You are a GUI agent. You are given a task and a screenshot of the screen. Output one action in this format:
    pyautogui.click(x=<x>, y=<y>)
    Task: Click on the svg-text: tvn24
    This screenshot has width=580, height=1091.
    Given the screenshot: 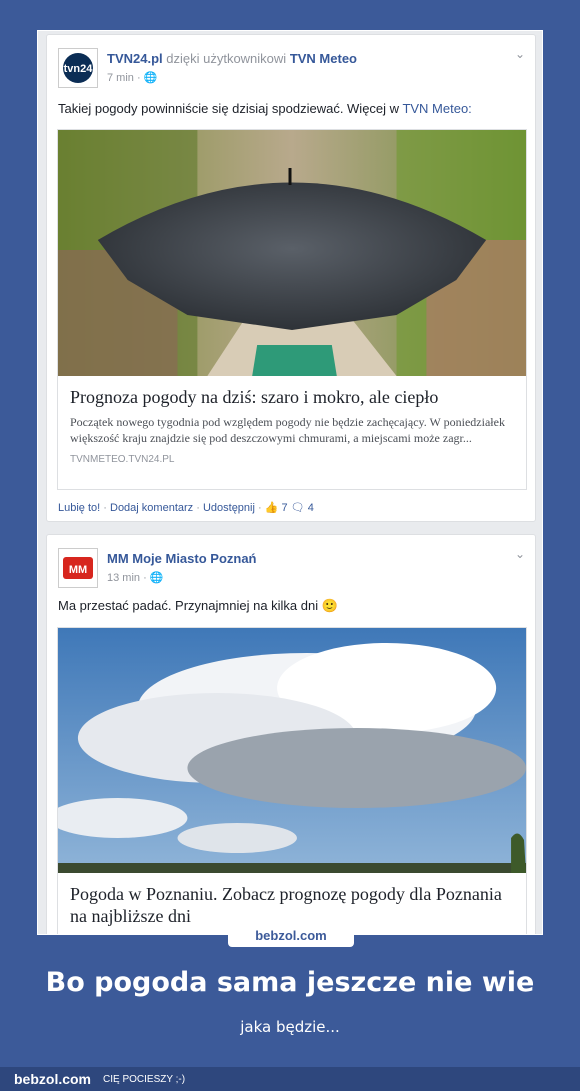 What is the action you would take?
    pyautogui.click(x=79, y=69)
    